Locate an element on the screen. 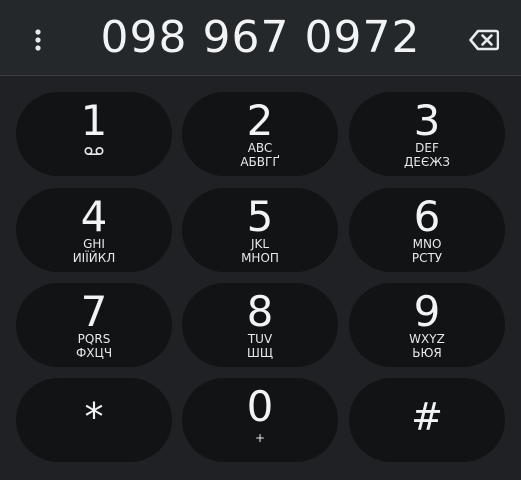  key-letters: TUV is located at coordinates (260, 339).